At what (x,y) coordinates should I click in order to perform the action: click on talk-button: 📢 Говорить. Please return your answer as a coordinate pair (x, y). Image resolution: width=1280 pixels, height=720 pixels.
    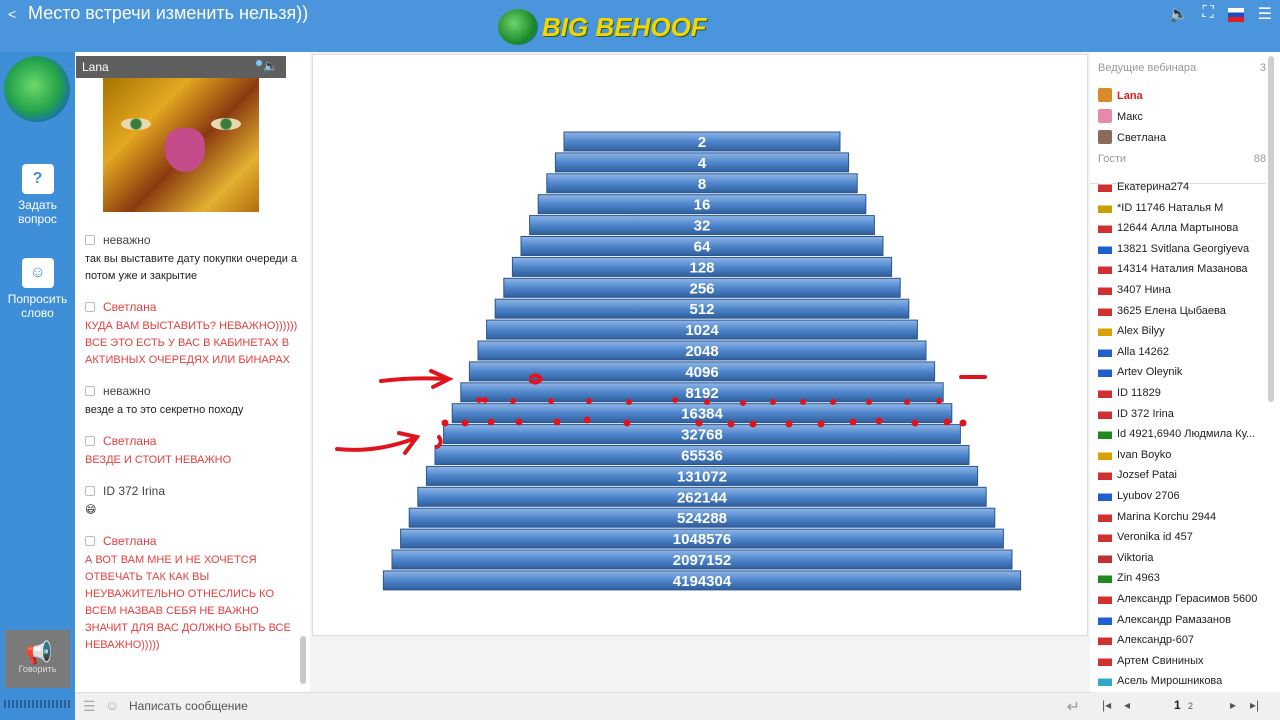
    Looking at the image, I should click on (37, 659).